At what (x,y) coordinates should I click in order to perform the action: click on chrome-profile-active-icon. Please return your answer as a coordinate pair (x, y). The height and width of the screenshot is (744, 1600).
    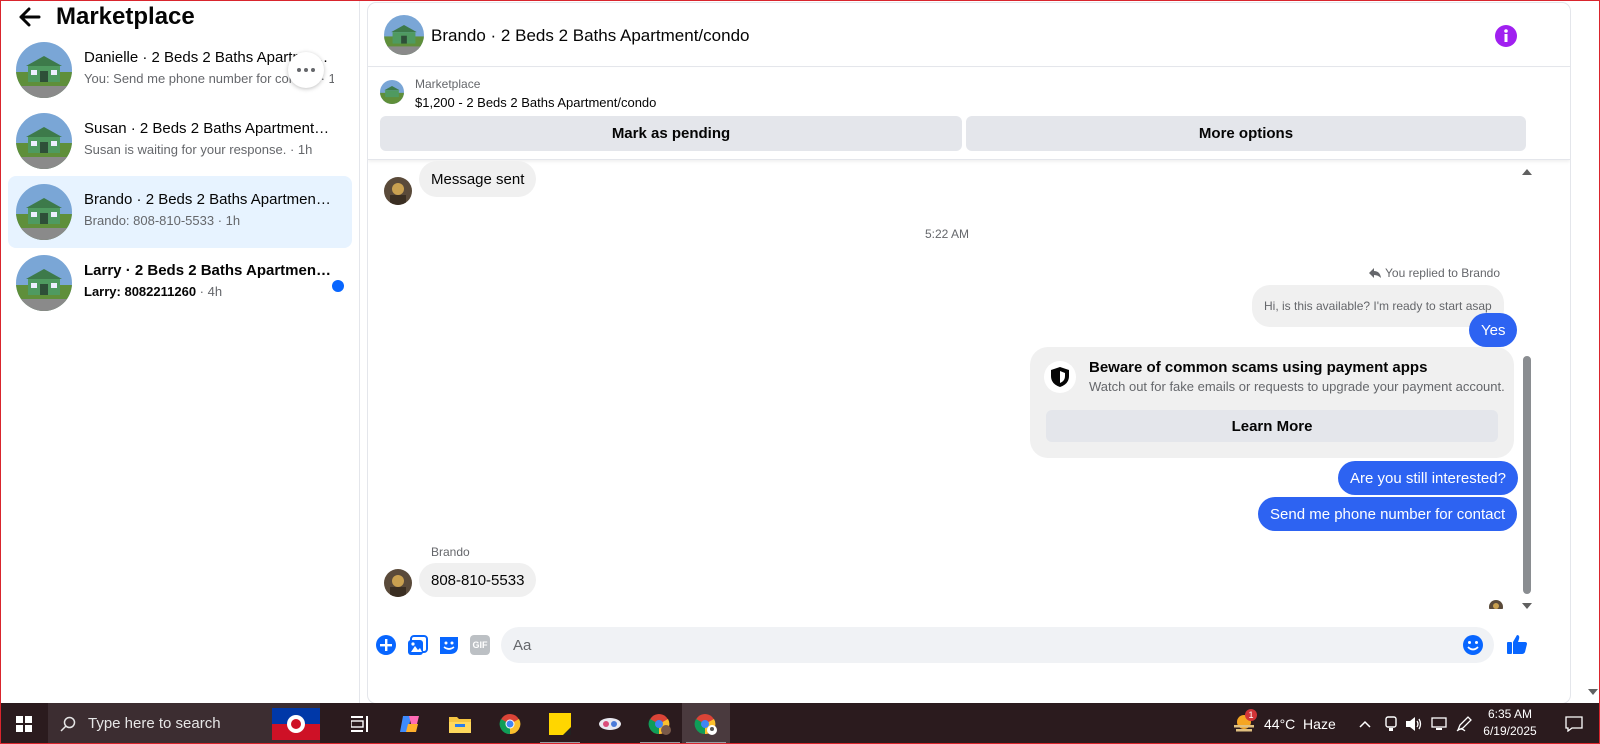
    Looking at the image, I should click on (706, 723).